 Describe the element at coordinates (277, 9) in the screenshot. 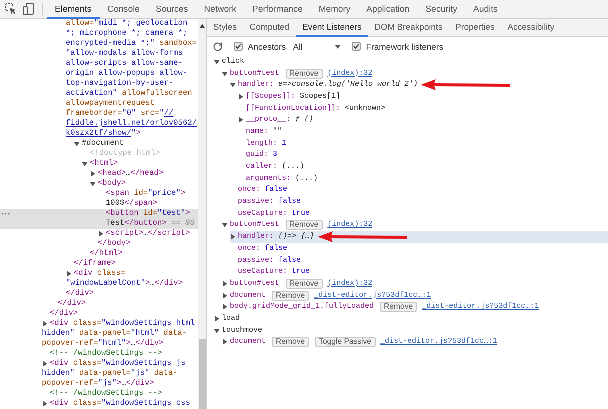

I see `panel-tab: Performance` at that location.